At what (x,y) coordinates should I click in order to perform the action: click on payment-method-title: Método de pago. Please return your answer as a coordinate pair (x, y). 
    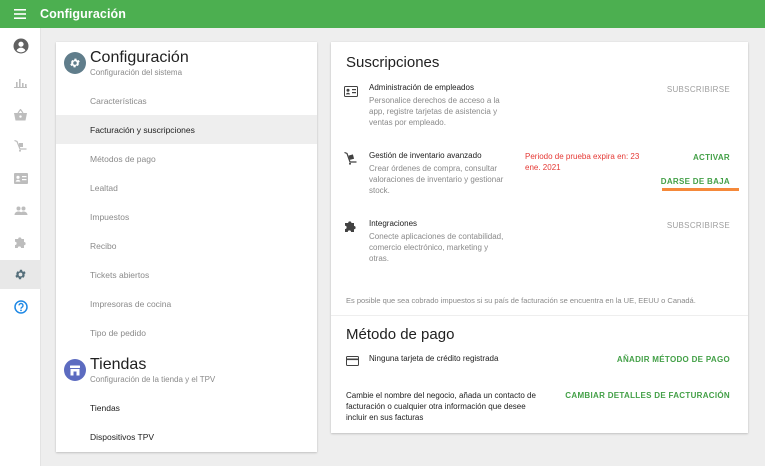
    Looking at the image, I should click on (400, 334).